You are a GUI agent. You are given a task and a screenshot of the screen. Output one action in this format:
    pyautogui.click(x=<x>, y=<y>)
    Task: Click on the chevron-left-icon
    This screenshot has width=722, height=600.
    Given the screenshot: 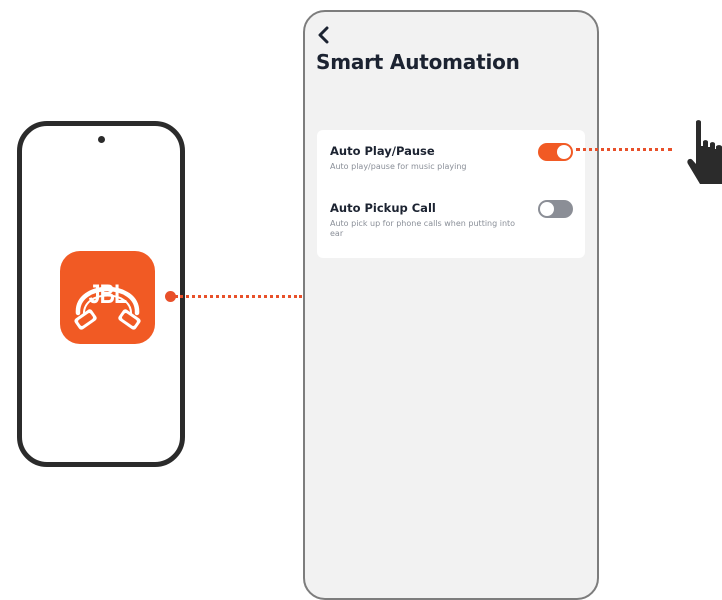 What is the action you would take?
    pyautogui.click(x=324, y=35)
    